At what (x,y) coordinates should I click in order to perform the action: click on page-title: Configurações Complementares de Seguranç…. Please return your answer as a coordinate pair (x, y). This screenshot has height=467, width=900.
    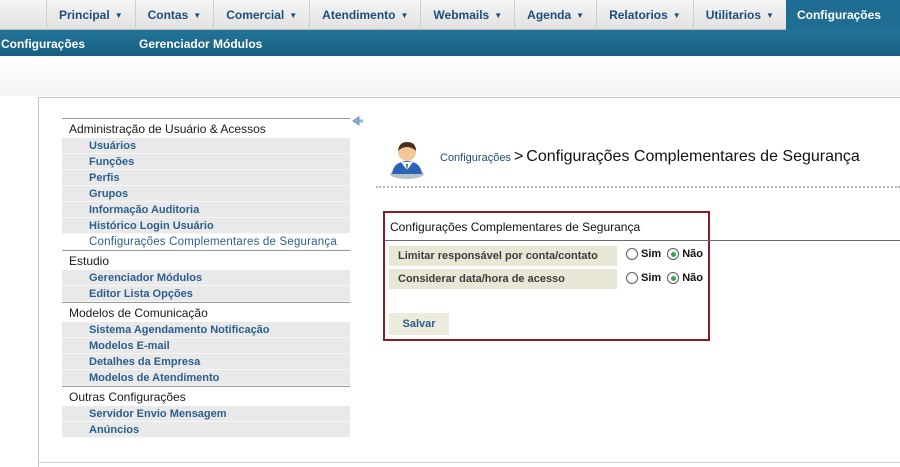
    Looking at the image, I should click on (693, 156).